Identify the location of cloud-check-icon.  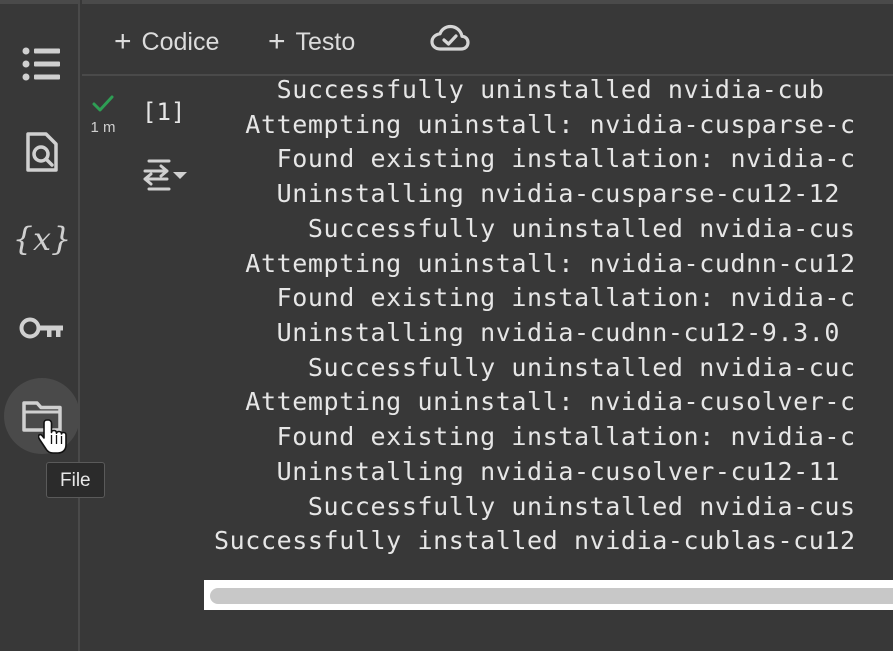
(450, 38).